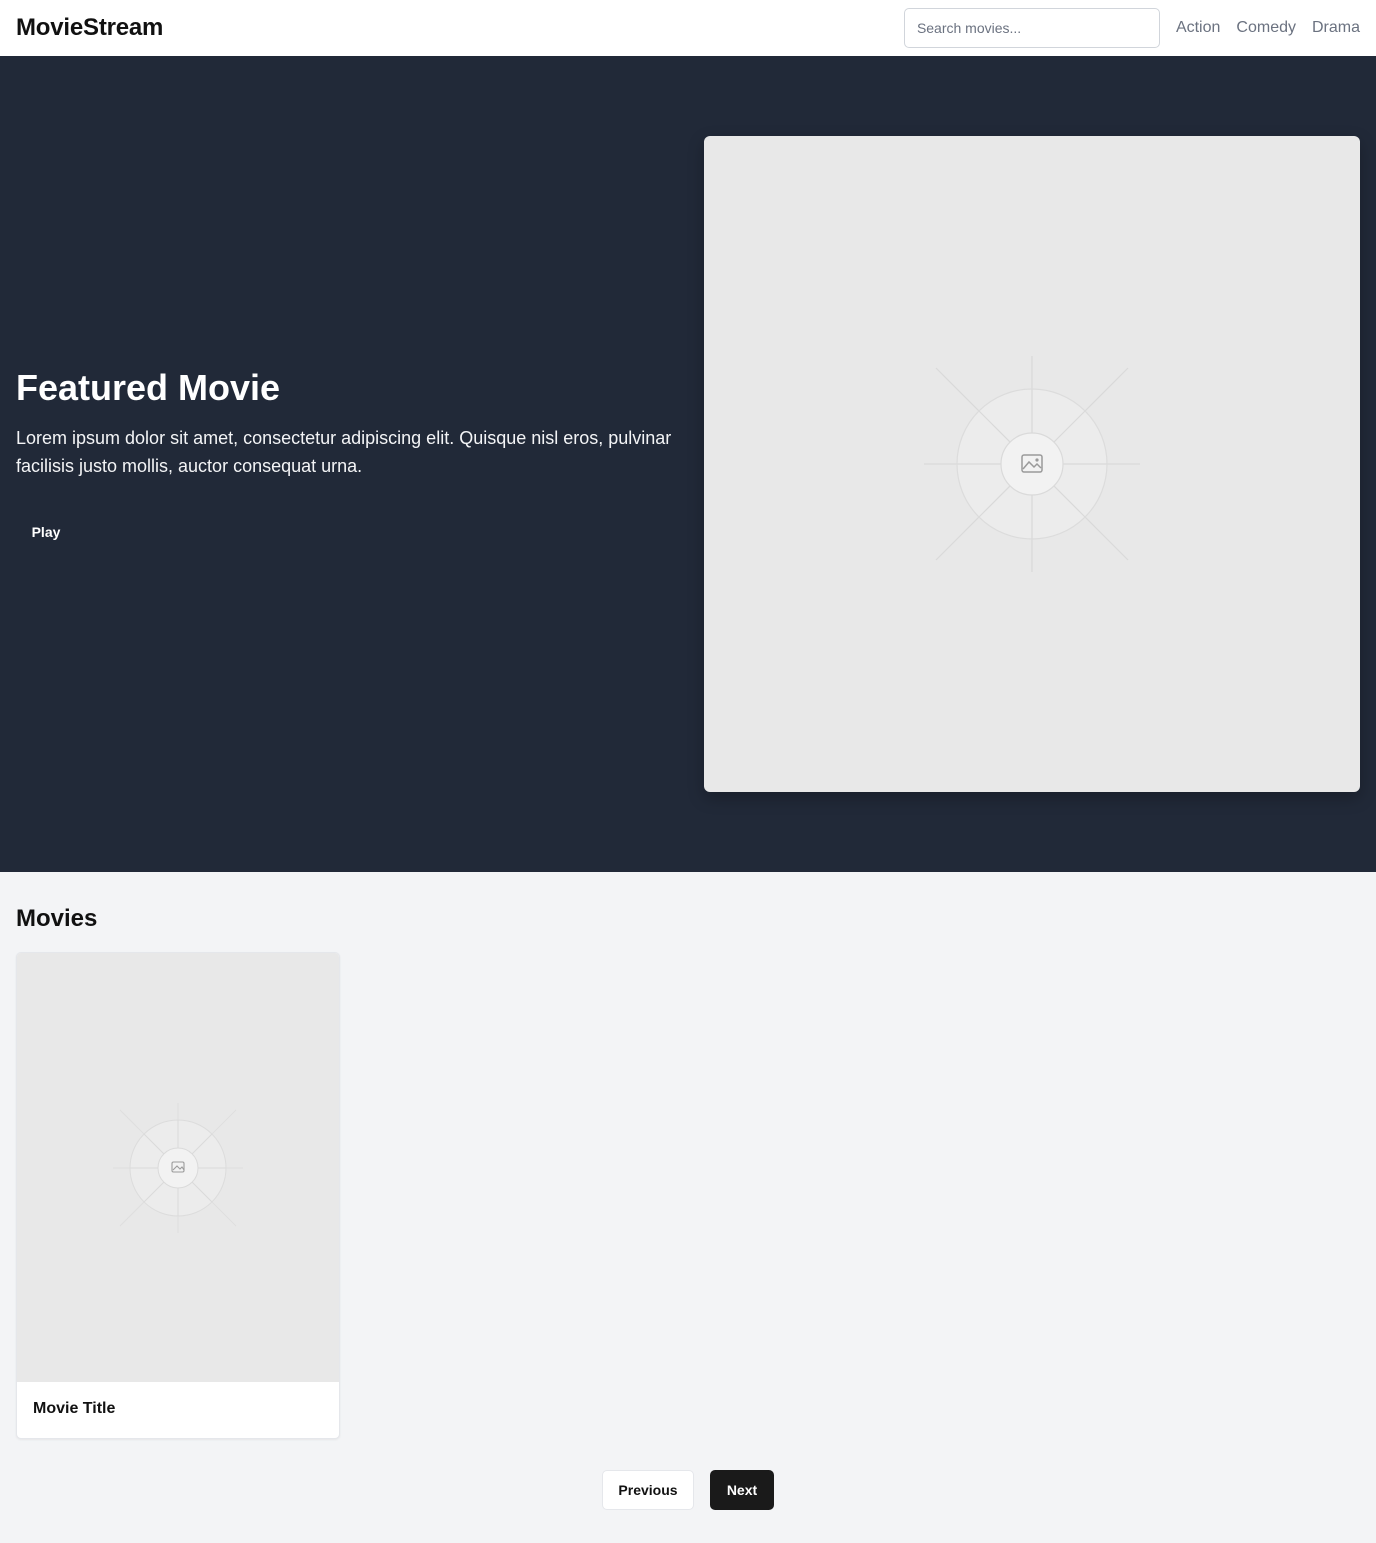 This screenshot has width=1376, height=1543. I want to click on nav-link-drama: Drama, so click(1336, 28).